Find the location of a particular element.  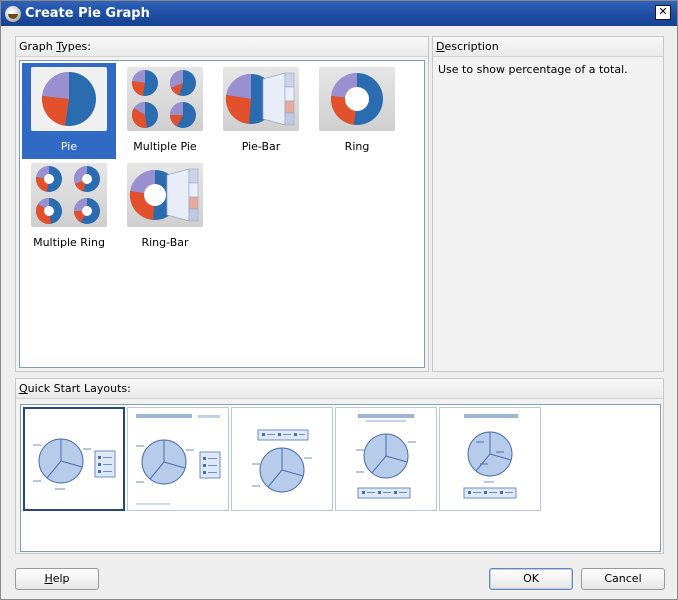

graph-type-ring: Ring is located at coordinates (357, 111).